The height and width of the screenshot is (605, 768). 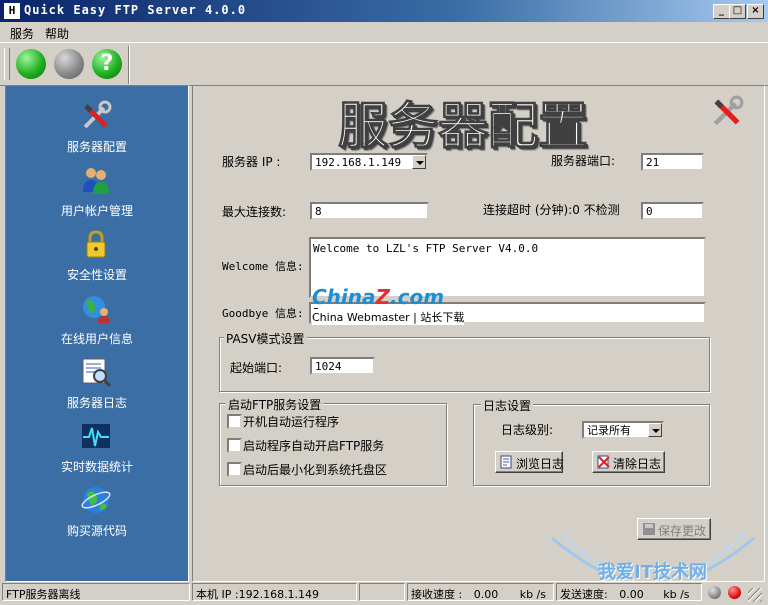 I want to click on send-speed-unit: kb /s, so click(x=676, y=594).